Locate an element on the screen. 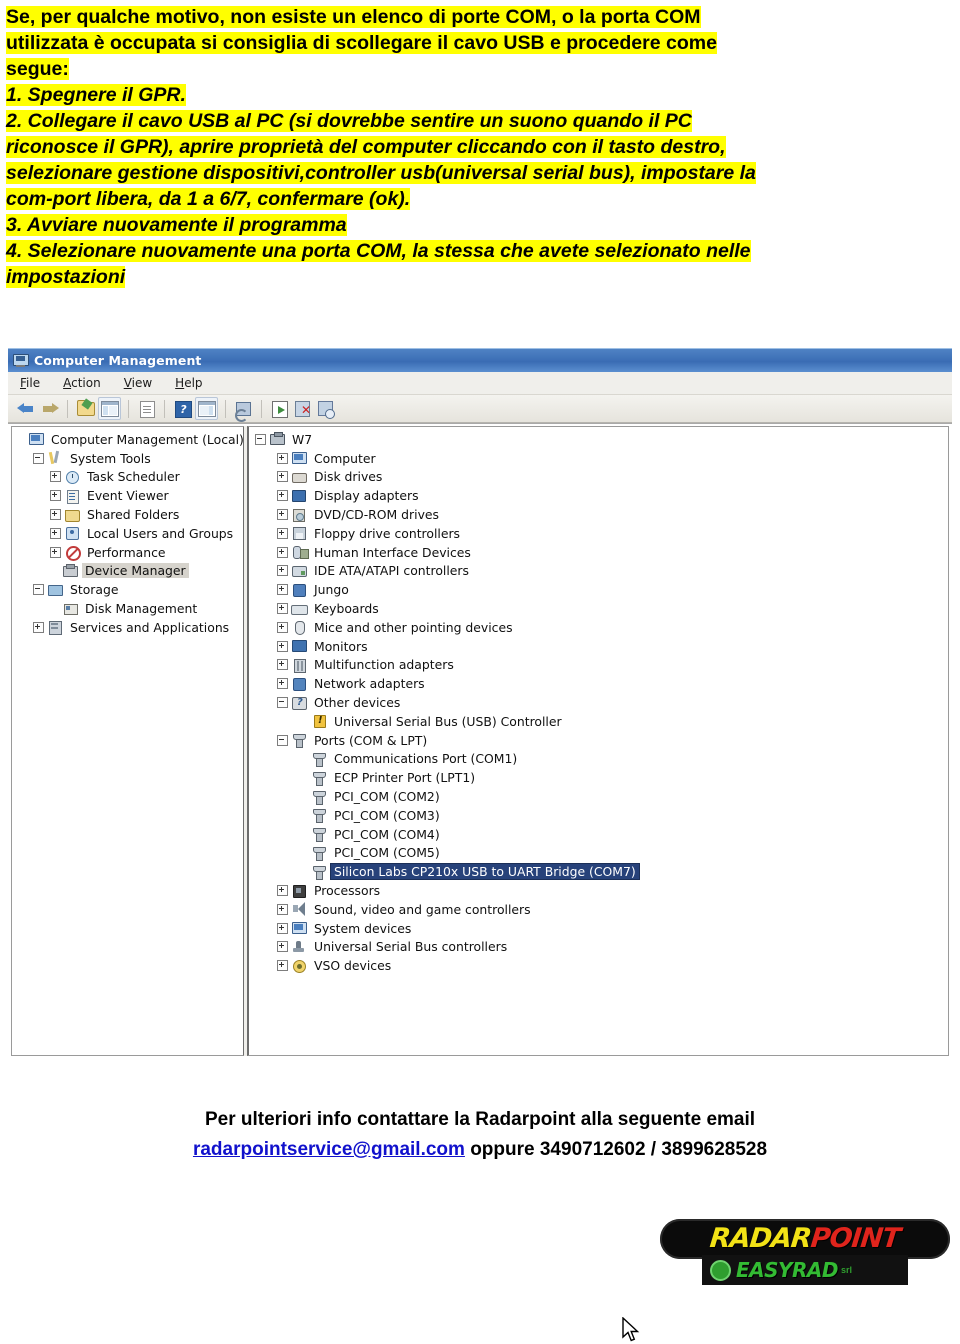 This screenshot has height=1344, width=960. scan-hardware-changes-button is located at coordinates (325, 408).